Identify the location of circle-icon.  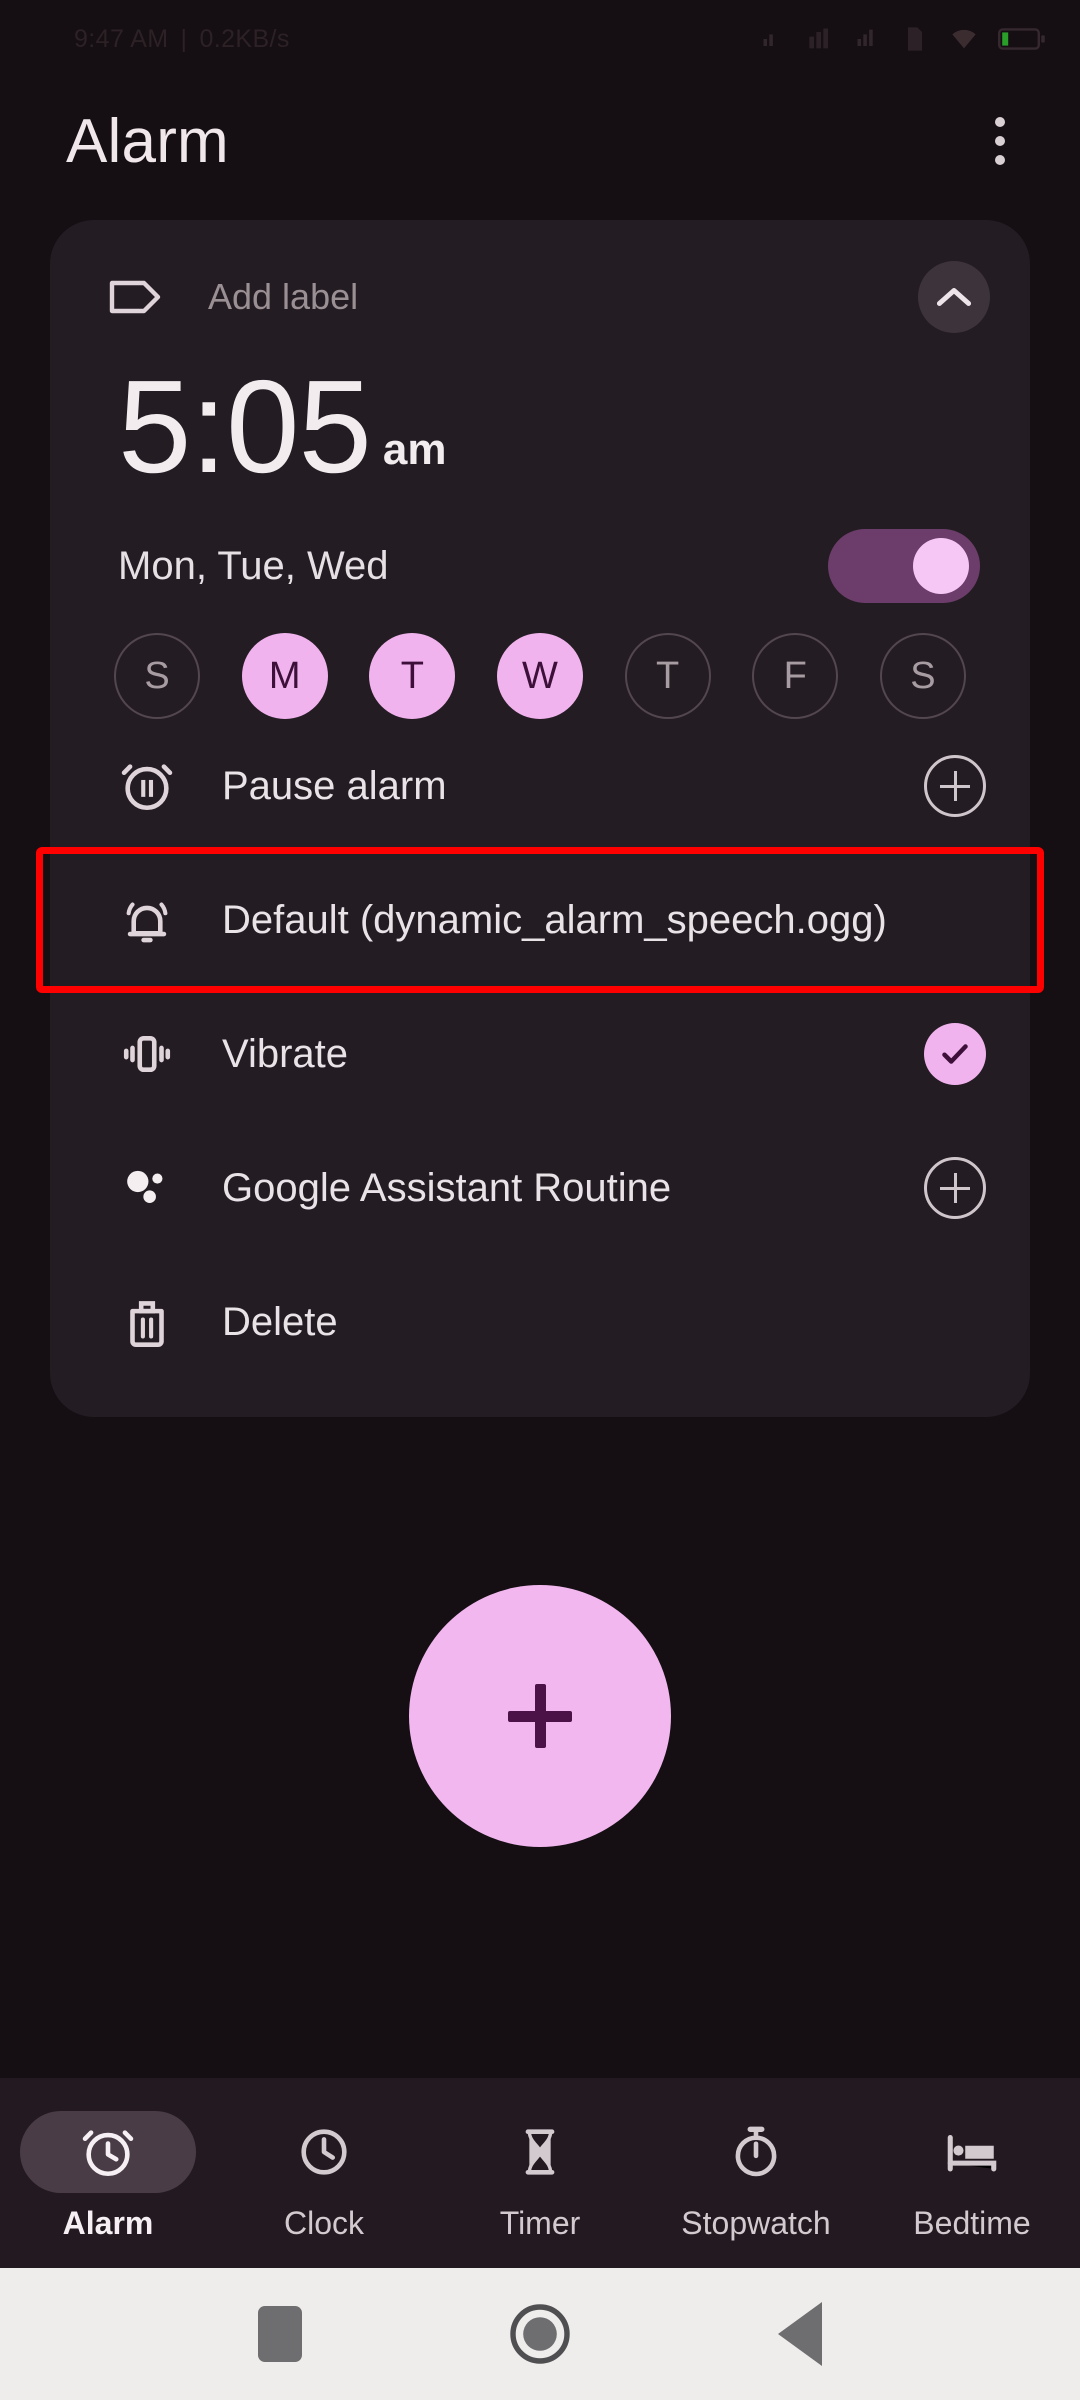
(540, 2334).